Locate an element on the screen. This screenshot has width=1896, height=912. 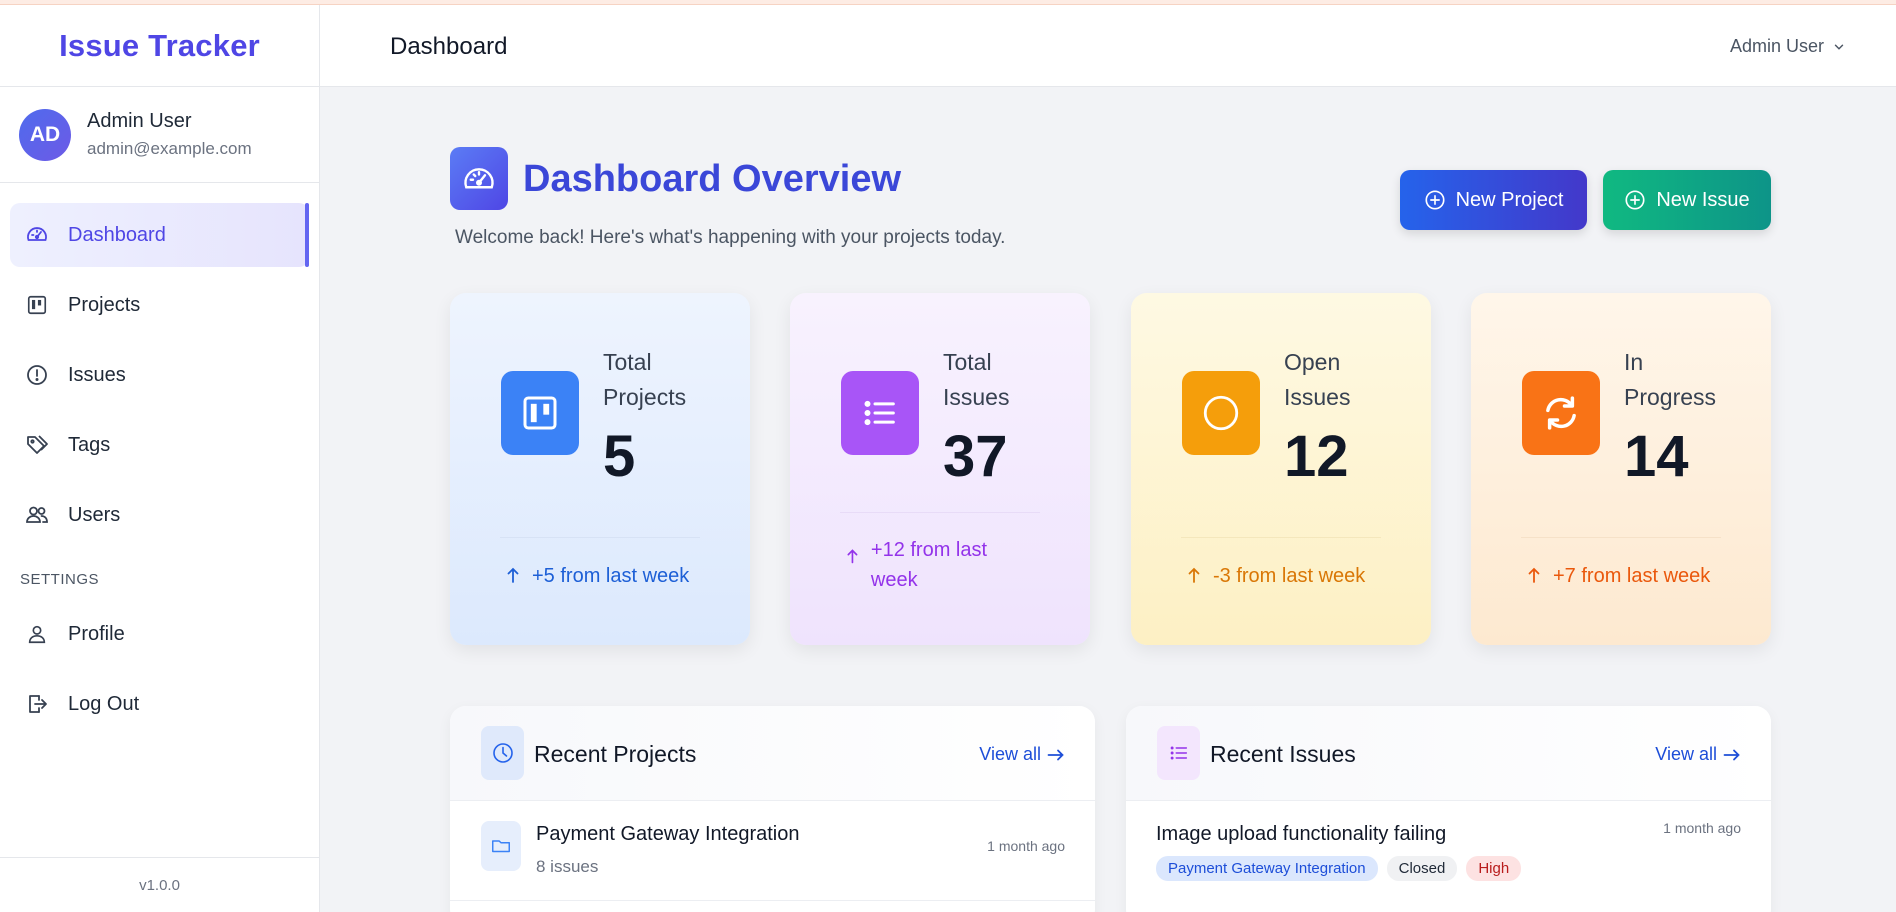
new-issue-button: New Issue is located at coordinates (1687, 200).